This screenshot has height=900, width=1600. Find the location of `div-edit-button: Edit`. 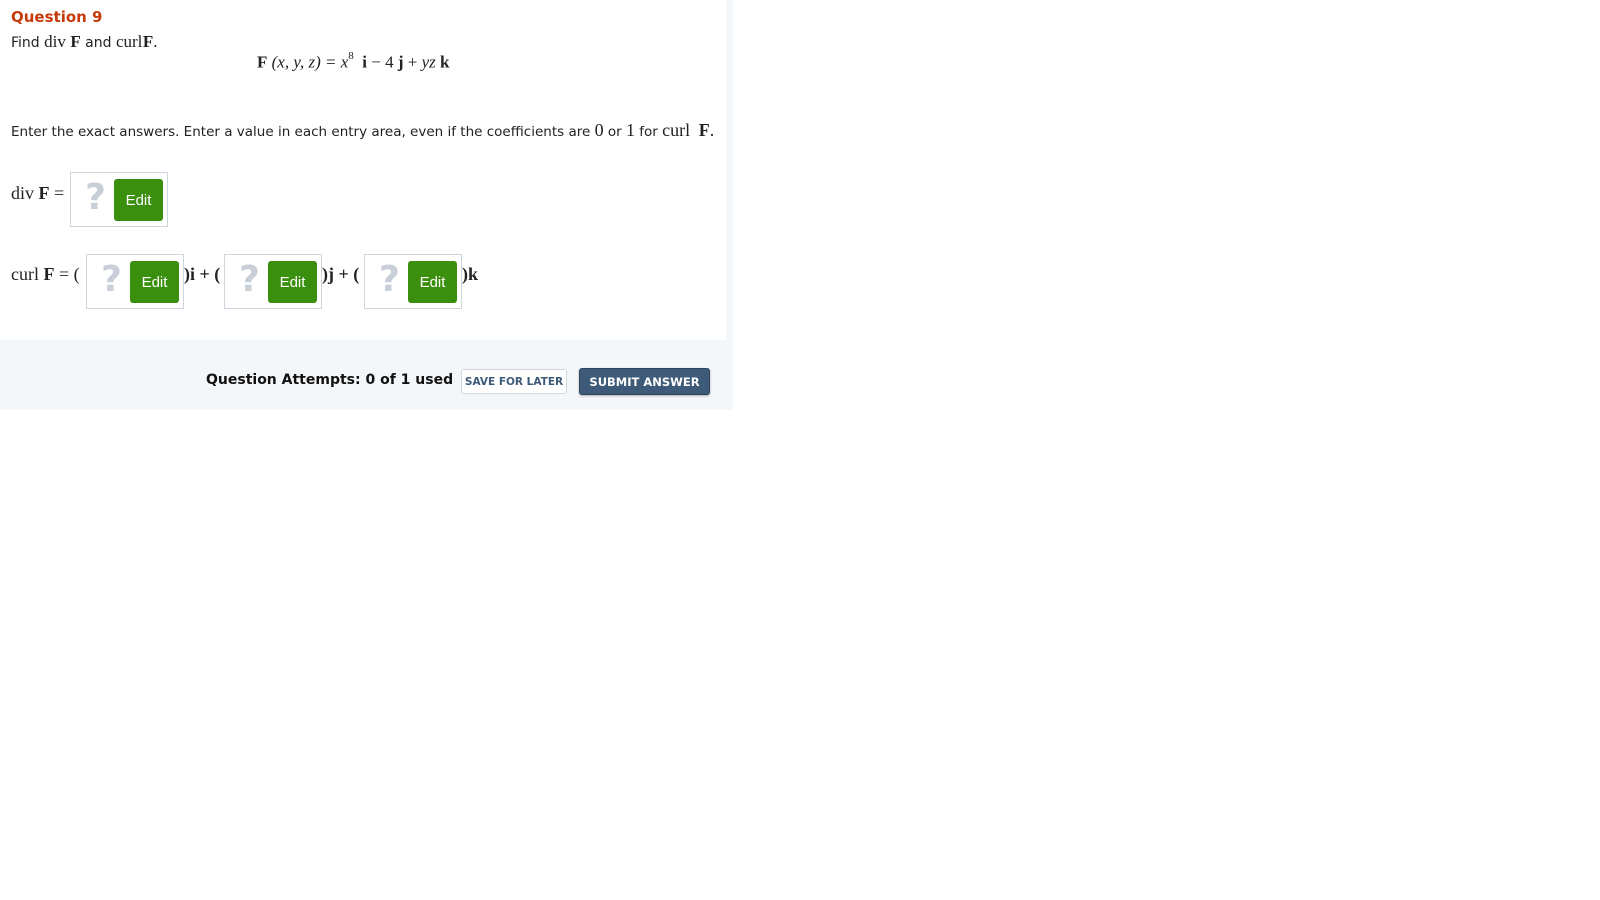

div-edit-button: Edit is located at coordinates (138, 200).